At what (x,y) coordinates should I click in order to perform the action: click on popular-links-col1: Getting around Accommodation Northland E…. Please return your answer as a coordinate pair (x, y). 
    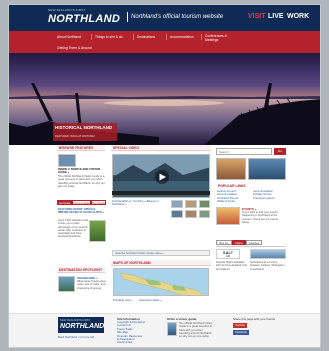
    Looking at the image, I should click on (234, 196).